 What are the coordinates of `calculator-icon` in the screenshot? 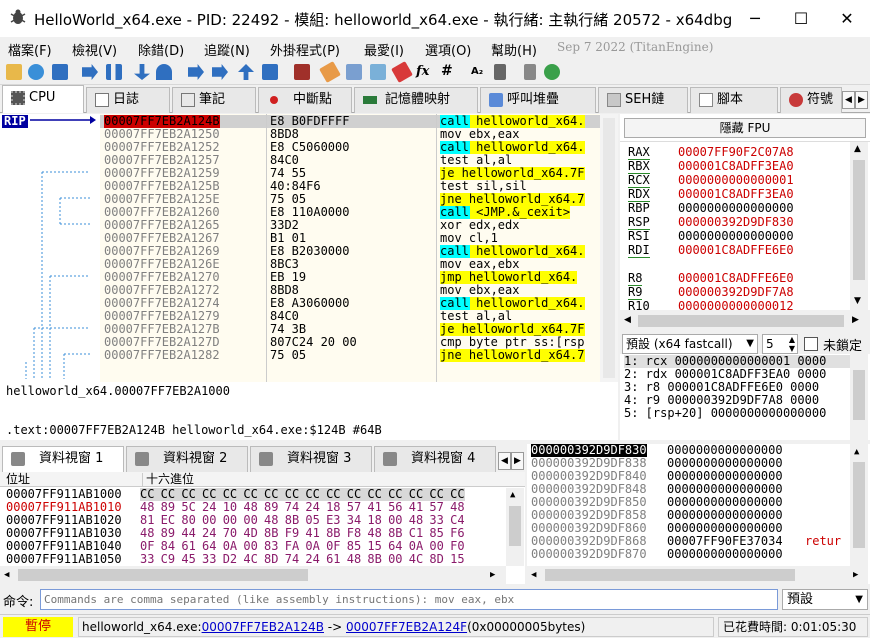 It's located at (530, 72).